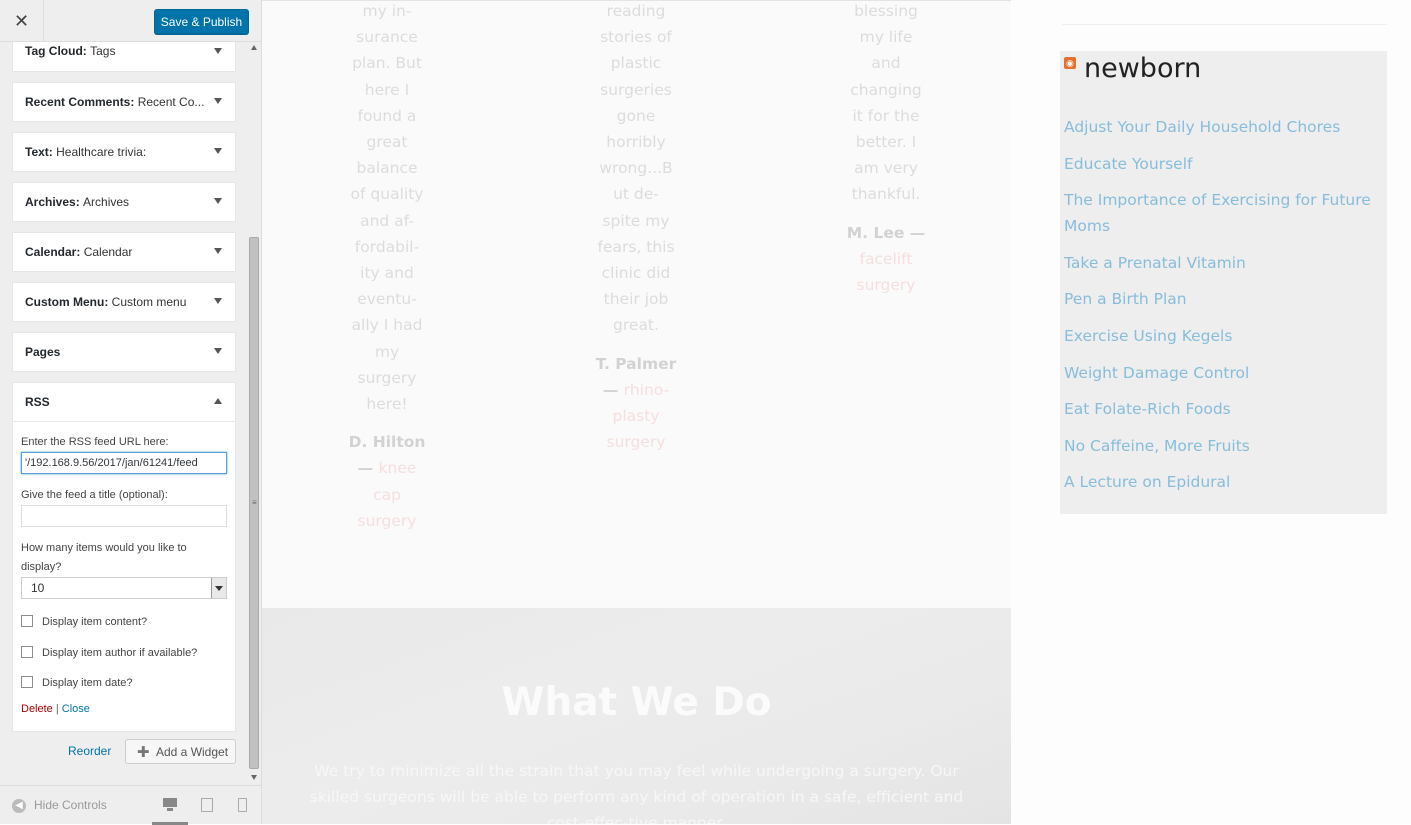 The width and height of the screenshot is (1411, 825). I want to click on collapse-icon: ◀, so click(19, 805).